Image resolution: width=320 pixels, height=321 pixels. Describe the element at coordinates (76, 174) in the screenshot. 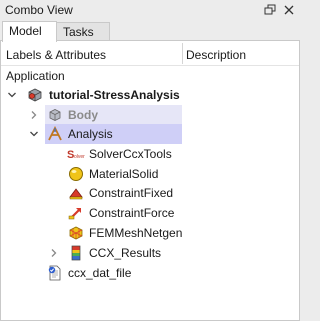

I see `material-icon` at that location.